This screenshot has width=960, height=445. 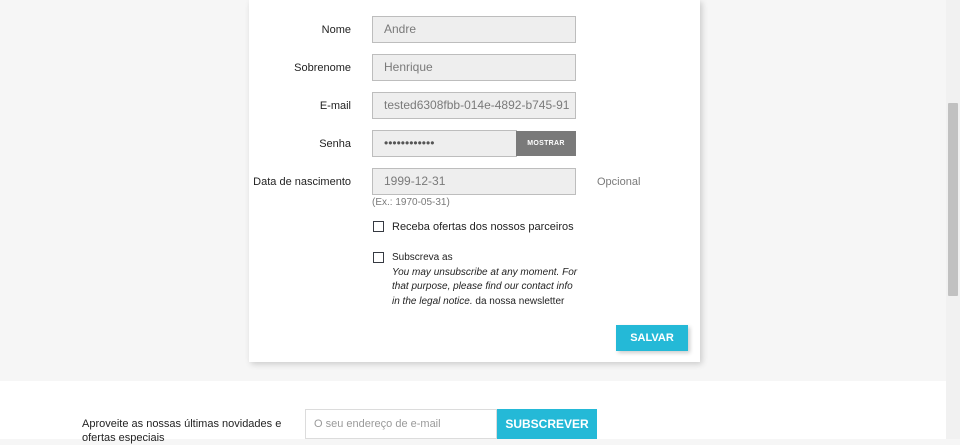 I want to click on last-name-label: Sobrenome, so click(x=322, y=68).